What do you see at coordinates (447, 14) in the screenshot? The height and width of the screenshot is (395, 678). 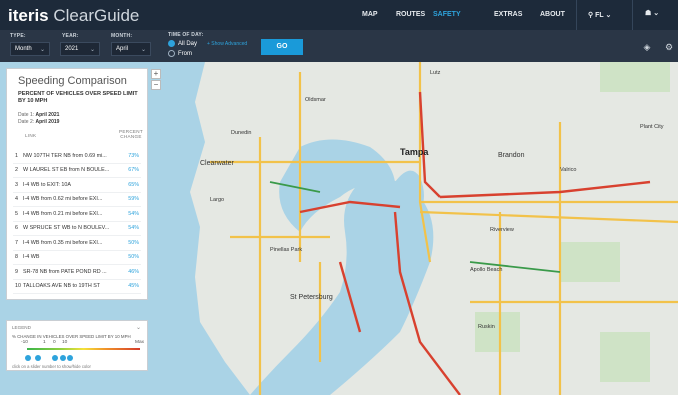 I see `nav-safety: SAFETY` at bounding box center [447, 14].